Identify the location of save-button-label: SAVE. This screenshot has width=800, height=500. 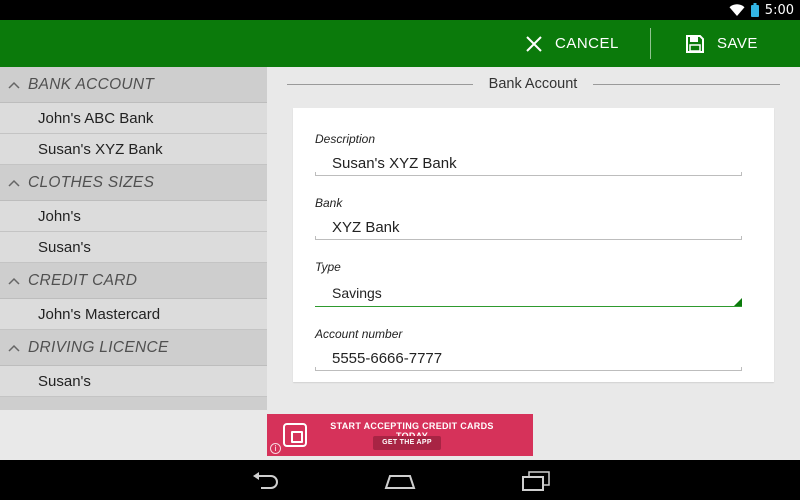
(737, 43).